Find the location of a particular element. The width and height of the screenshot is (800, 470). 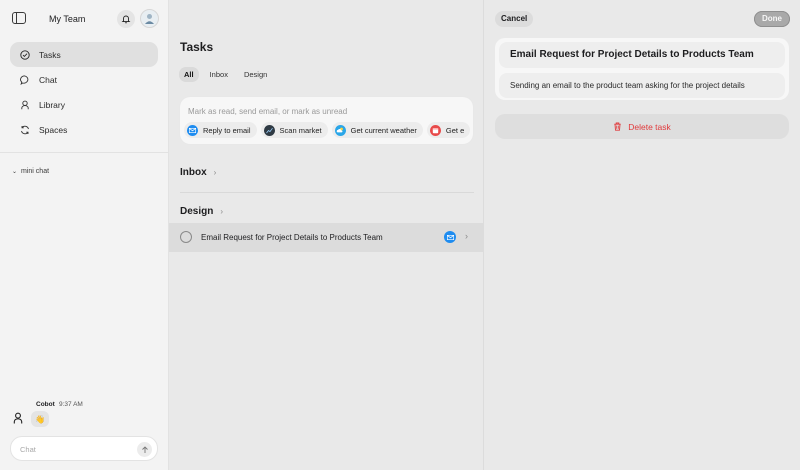

sidebar-item-label: Chat is located at coordinates (48, 79).